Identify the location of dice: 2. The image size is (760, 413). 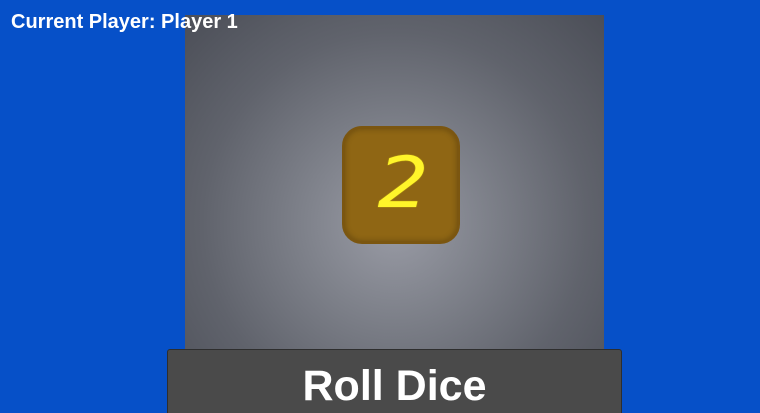
(401, 185).